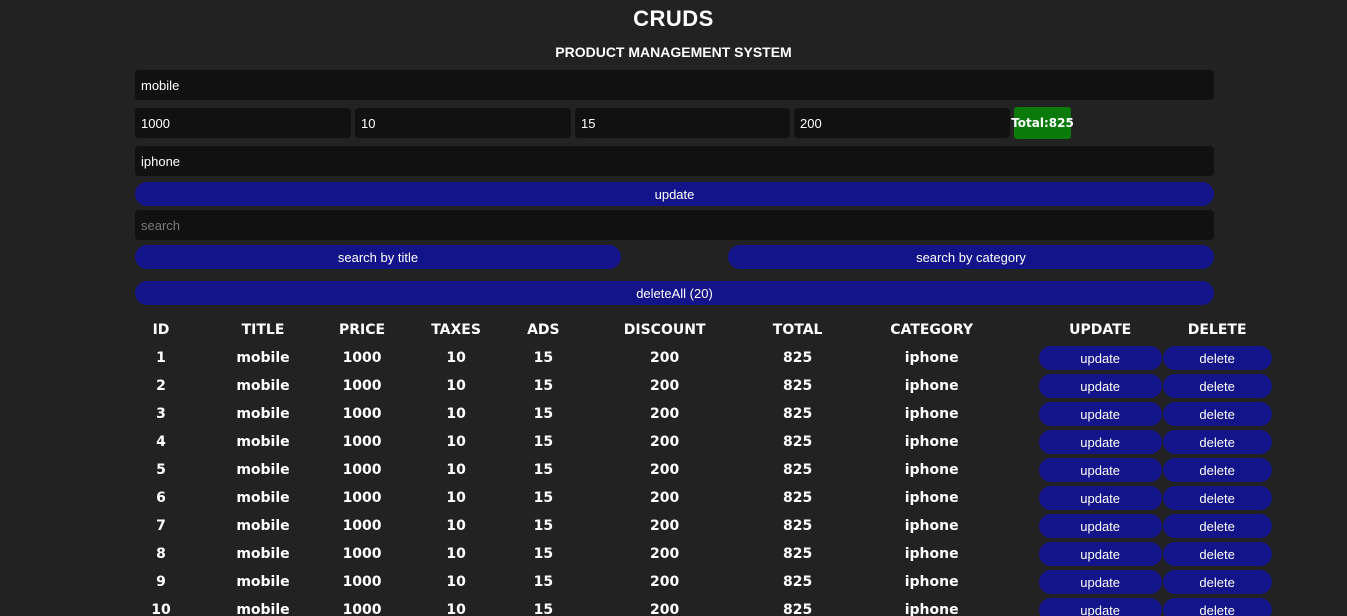 This screenshot has width=1347, height=616. I want to click on cell-id: 1, so click(161, 358).